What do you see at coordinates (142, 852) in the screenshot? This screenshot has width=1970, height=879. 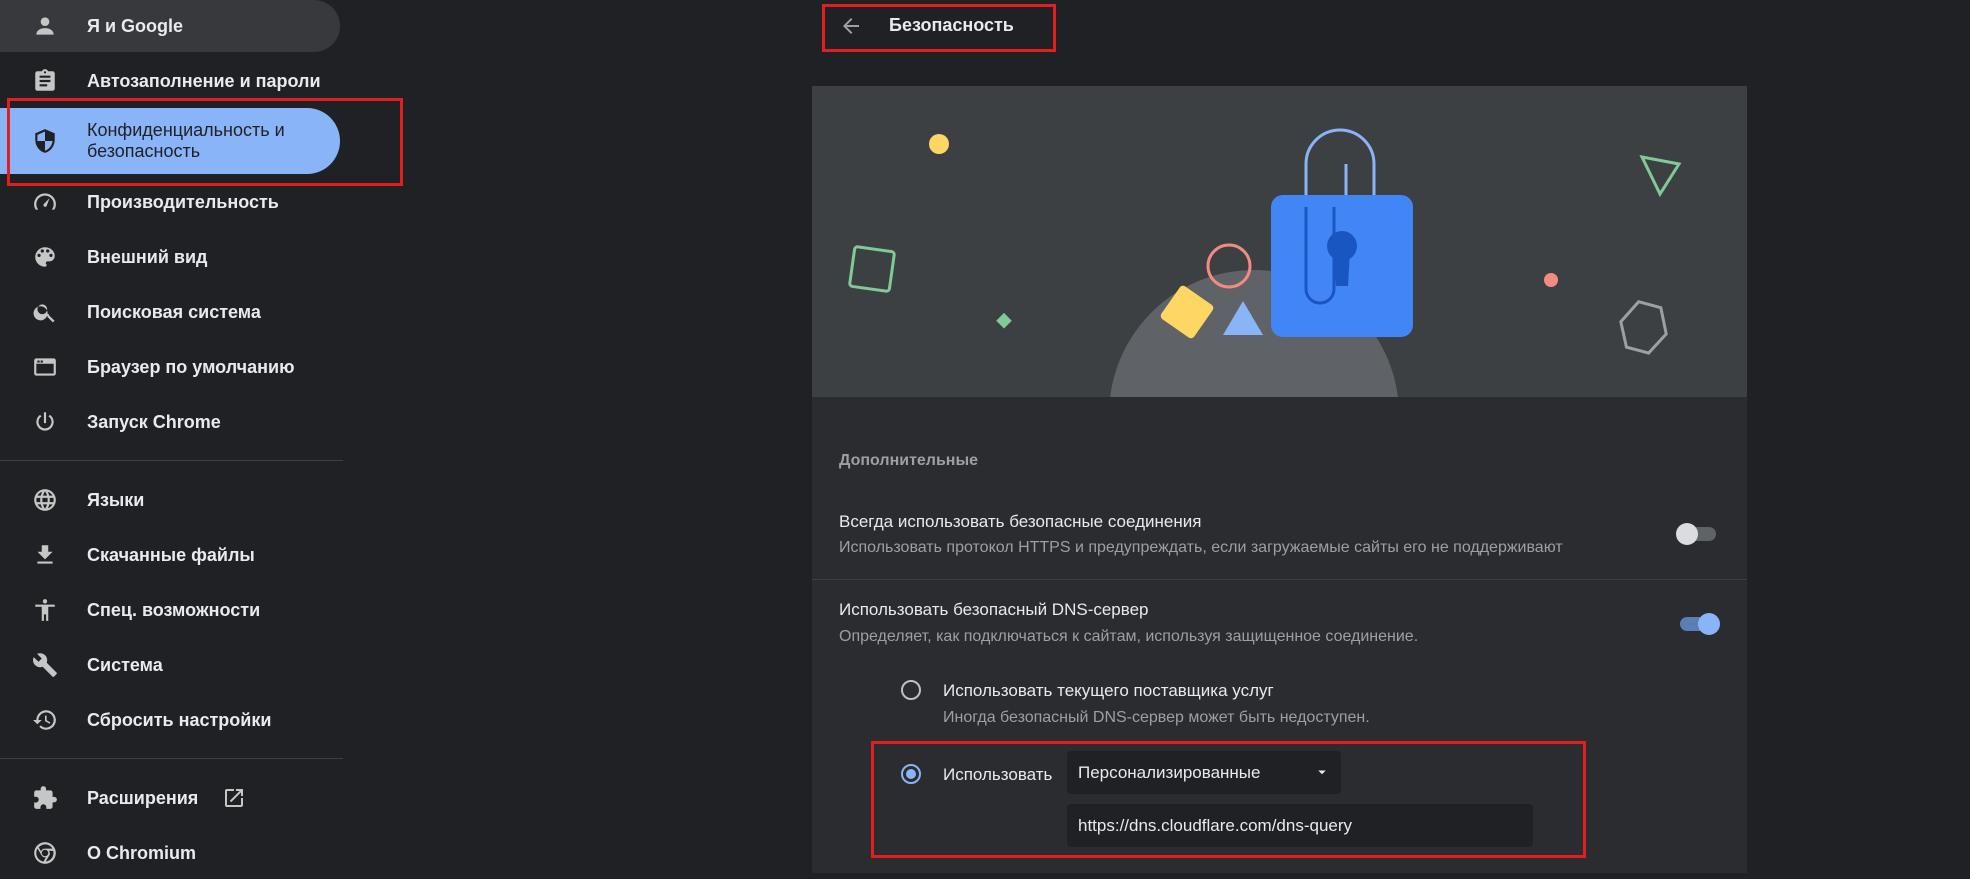 I see `sidebar-item-label: О Chromium` at bounding box center [142, 852].